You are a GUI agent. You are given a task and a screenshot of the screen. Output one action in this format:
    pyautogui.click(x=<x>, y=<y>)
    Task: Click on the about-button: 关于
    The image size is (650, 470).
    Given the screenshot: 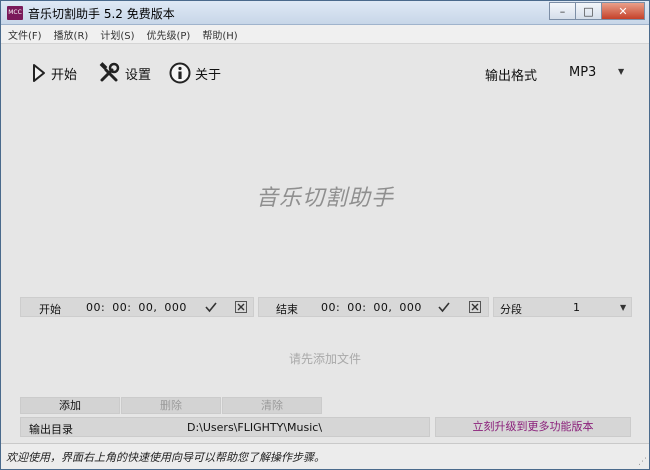 What is the action you would take?
    pyautogui.click(x=195, y=73)
    